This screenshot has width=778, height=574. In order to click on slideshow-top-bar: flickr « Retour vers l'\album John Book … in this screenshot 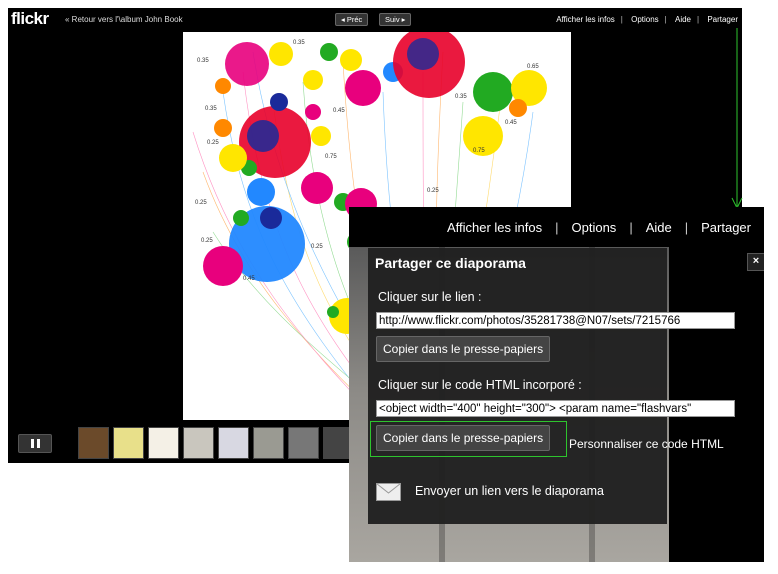, I will do `click(375, 20)`.